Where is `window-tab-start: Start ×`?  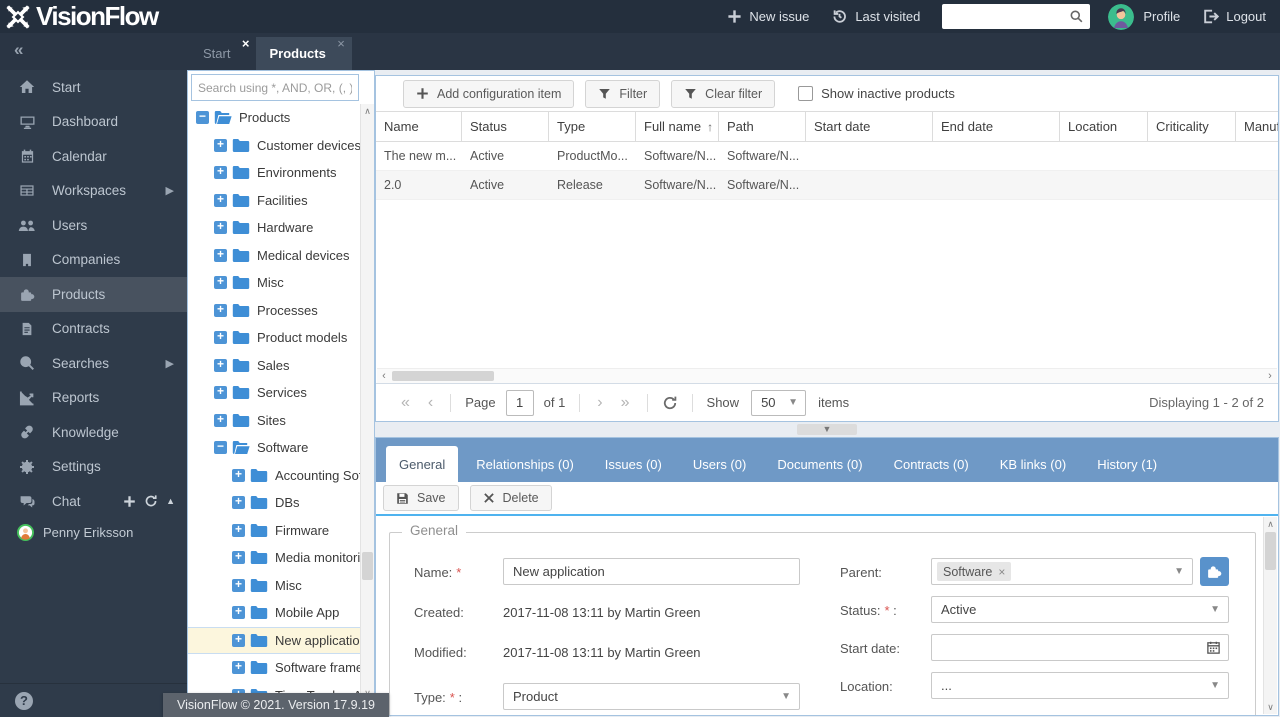
window-tab-start: Start × is located at coordinates (223, 53).